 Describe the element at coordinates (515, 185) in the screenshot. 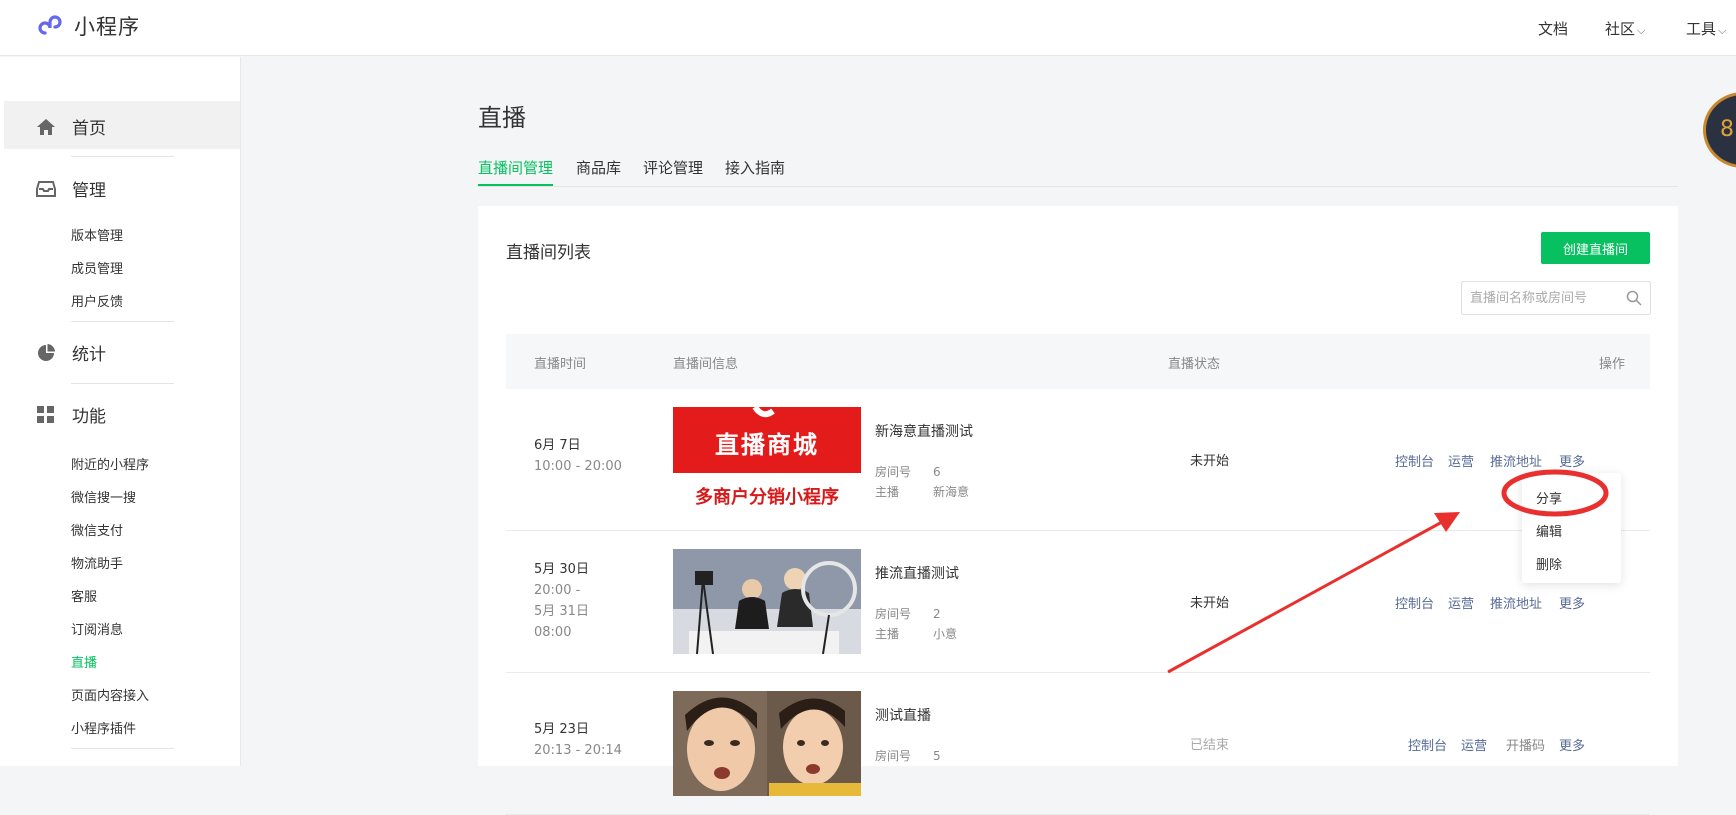

I see `active-tab-indicator` at that location.